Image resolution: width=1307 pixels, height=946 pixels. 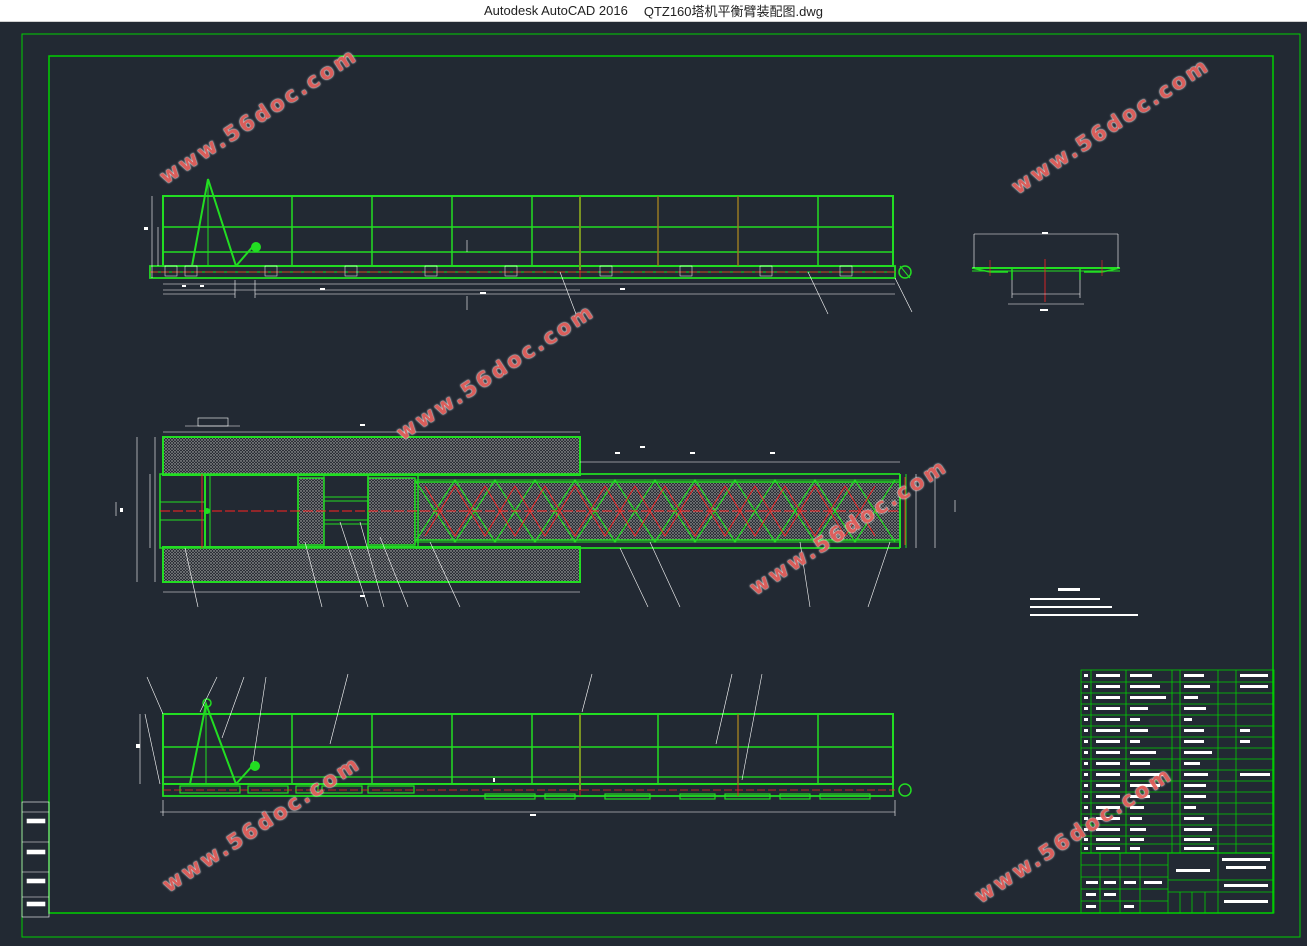 I want to click on parts-list-table, so click(x=1177, y=791).